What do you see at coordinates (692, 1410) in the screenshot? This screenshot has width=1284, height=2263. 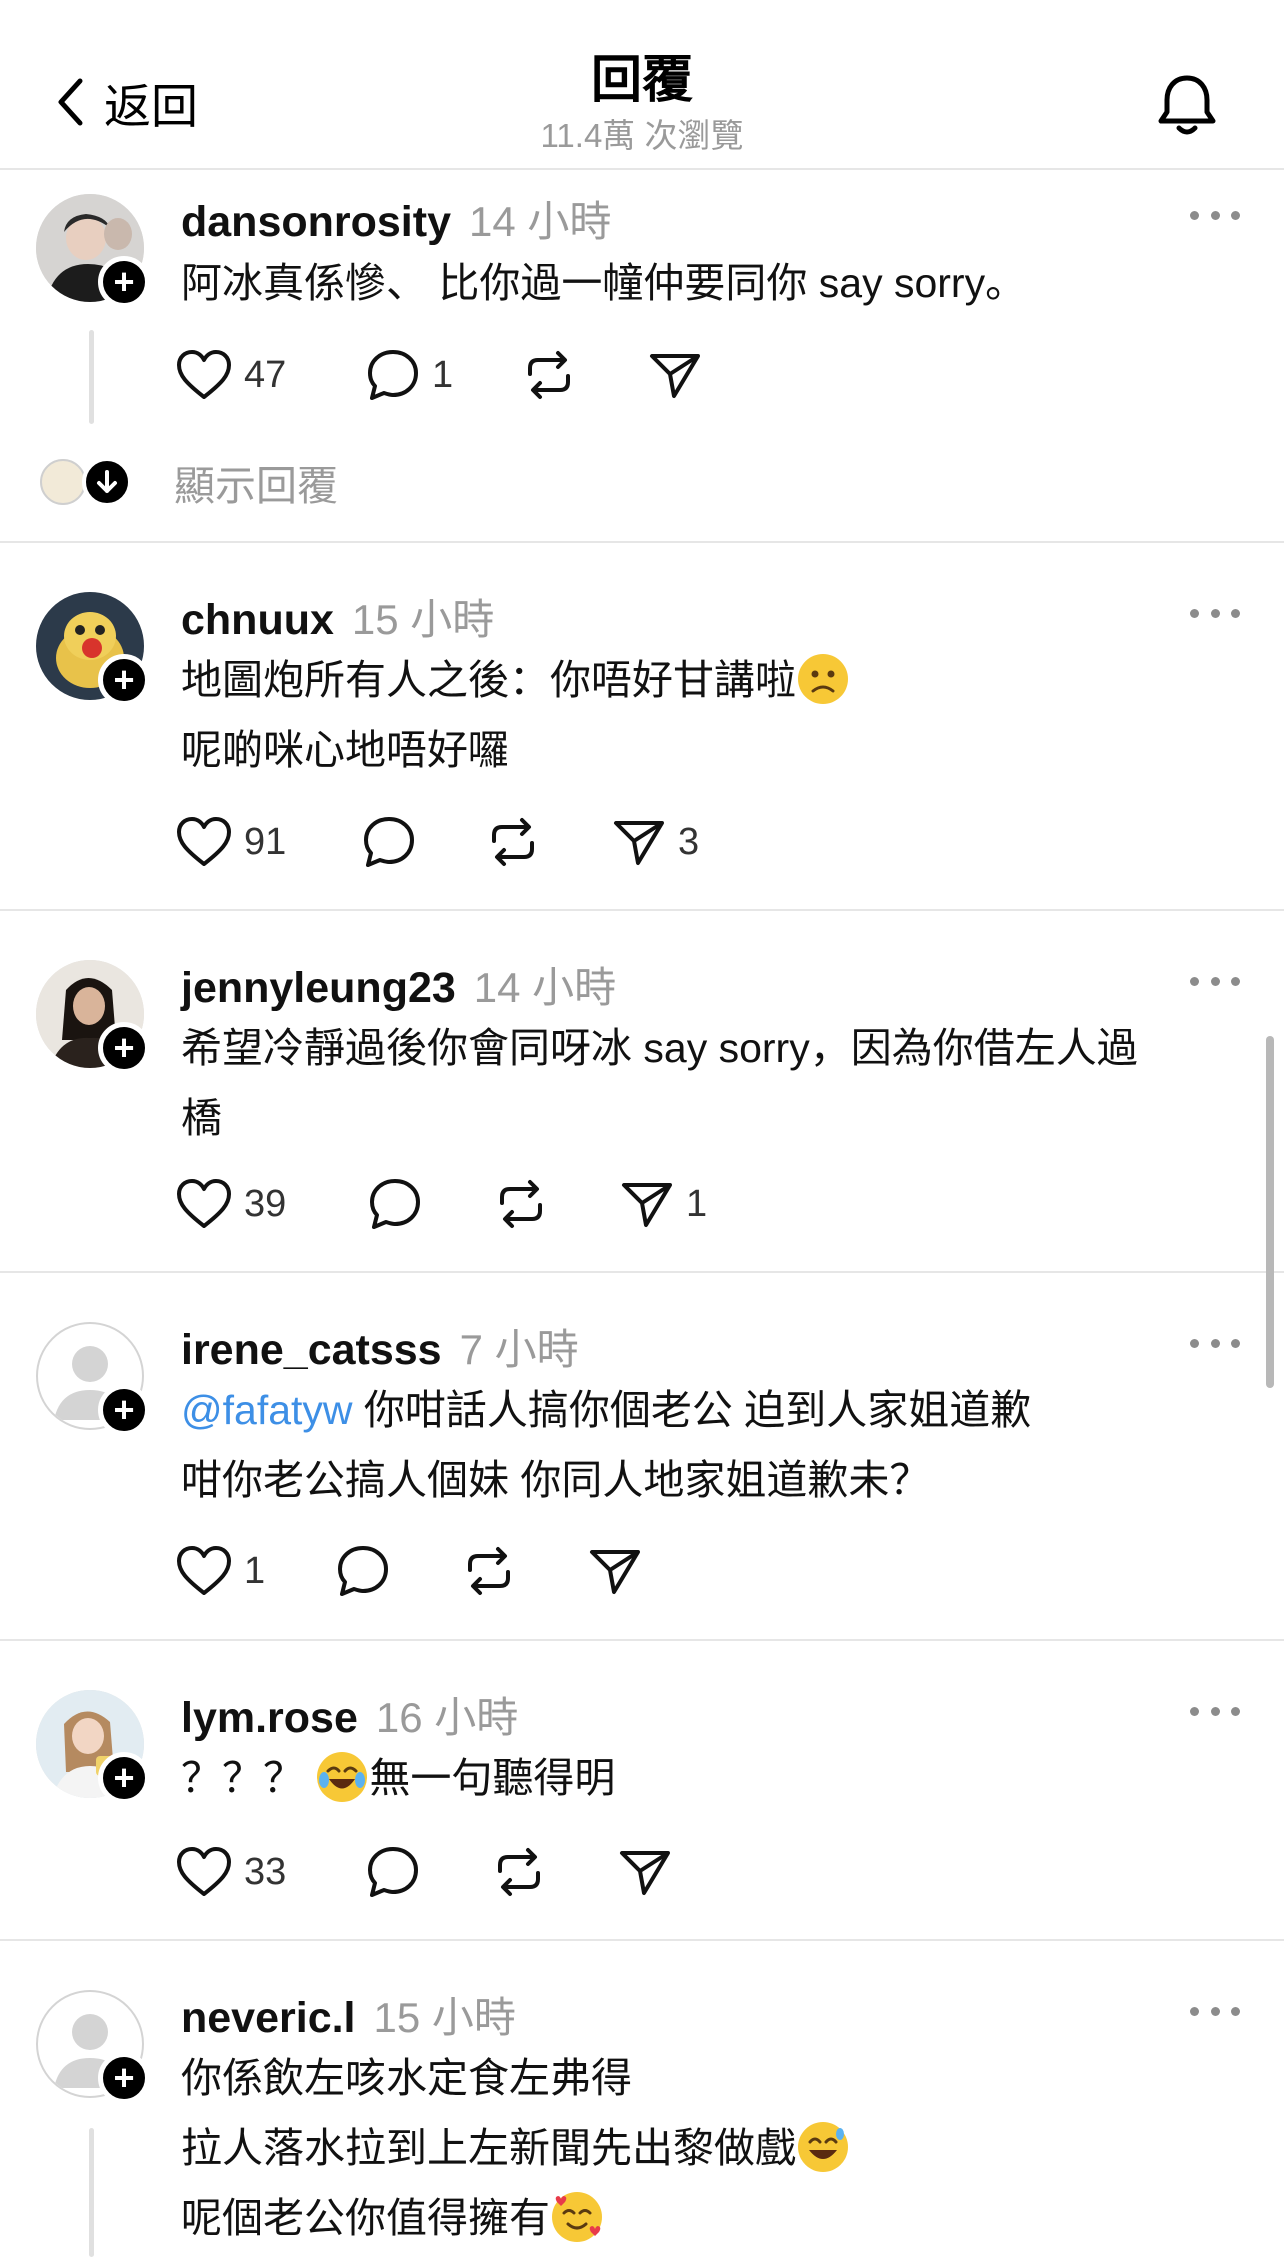 I see `comment-line: 你咁話人搞你個老公 迫到人家姐道歉` at bounding box center [692, 1410].